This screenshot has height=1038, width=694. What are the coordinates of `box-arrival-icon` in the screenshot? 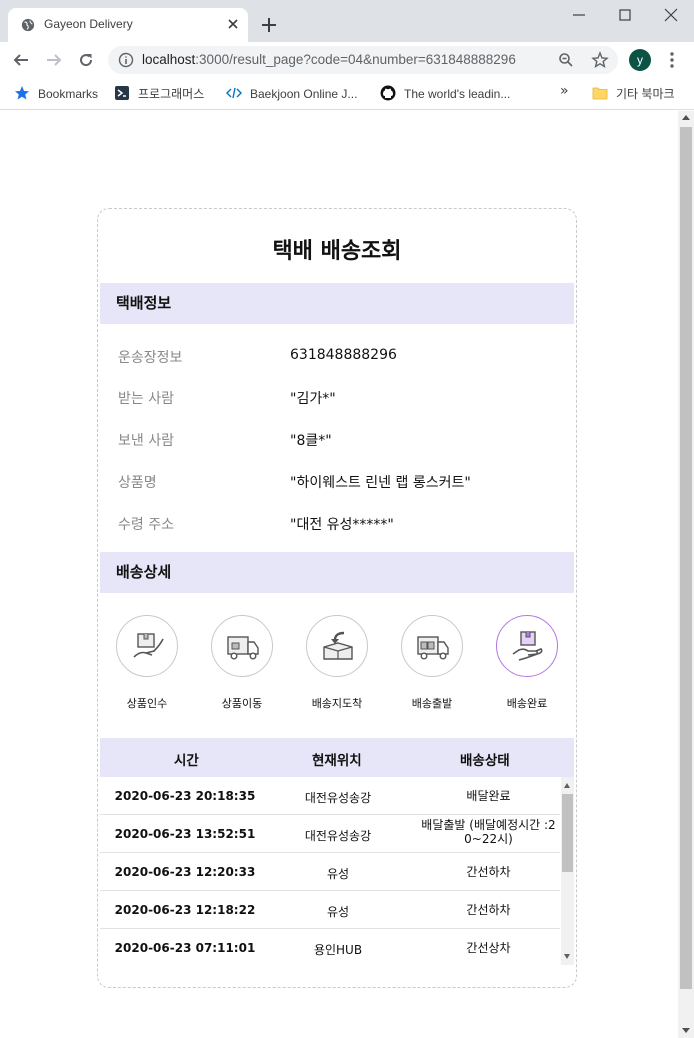 It's located at (338, 645).